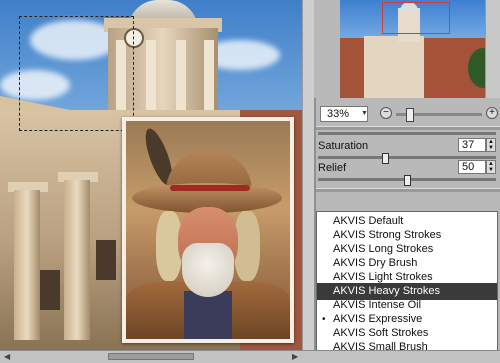 Image resolution: width=500 pixels, height=363 pixels. I want to click on beard, so click(208, 270).